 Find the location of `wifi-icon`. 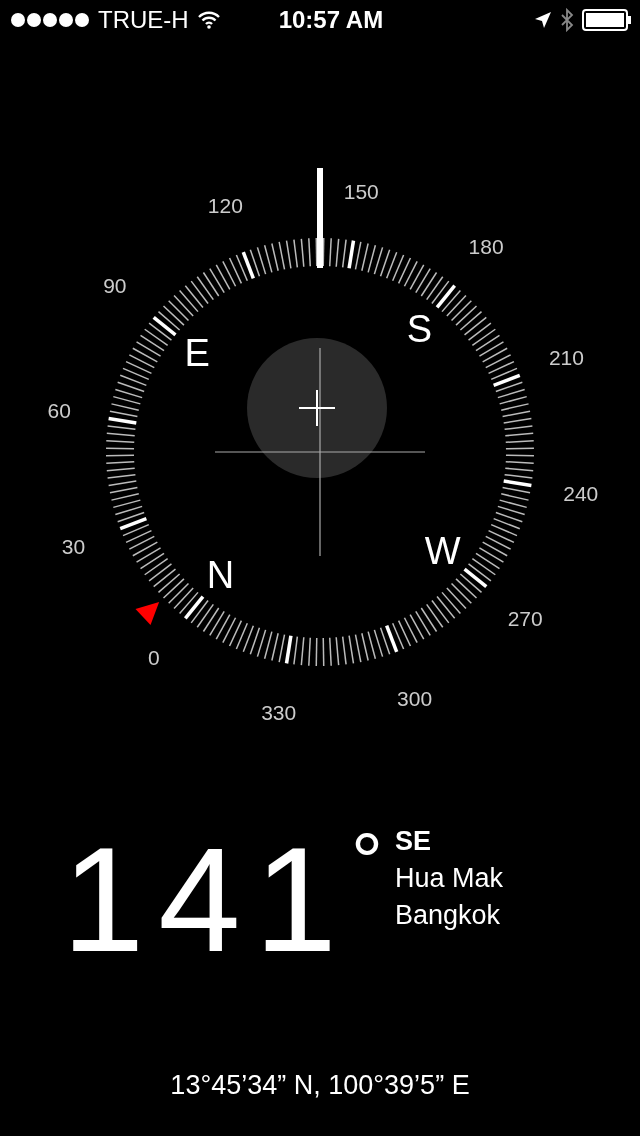

wifi-icon is located at coordinates (208, 20).